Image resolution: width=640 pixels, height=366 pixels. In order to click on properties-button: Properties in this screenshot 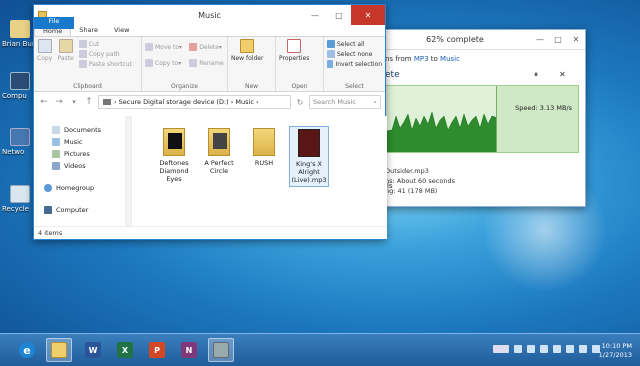, I will do `click(294, 50)`.